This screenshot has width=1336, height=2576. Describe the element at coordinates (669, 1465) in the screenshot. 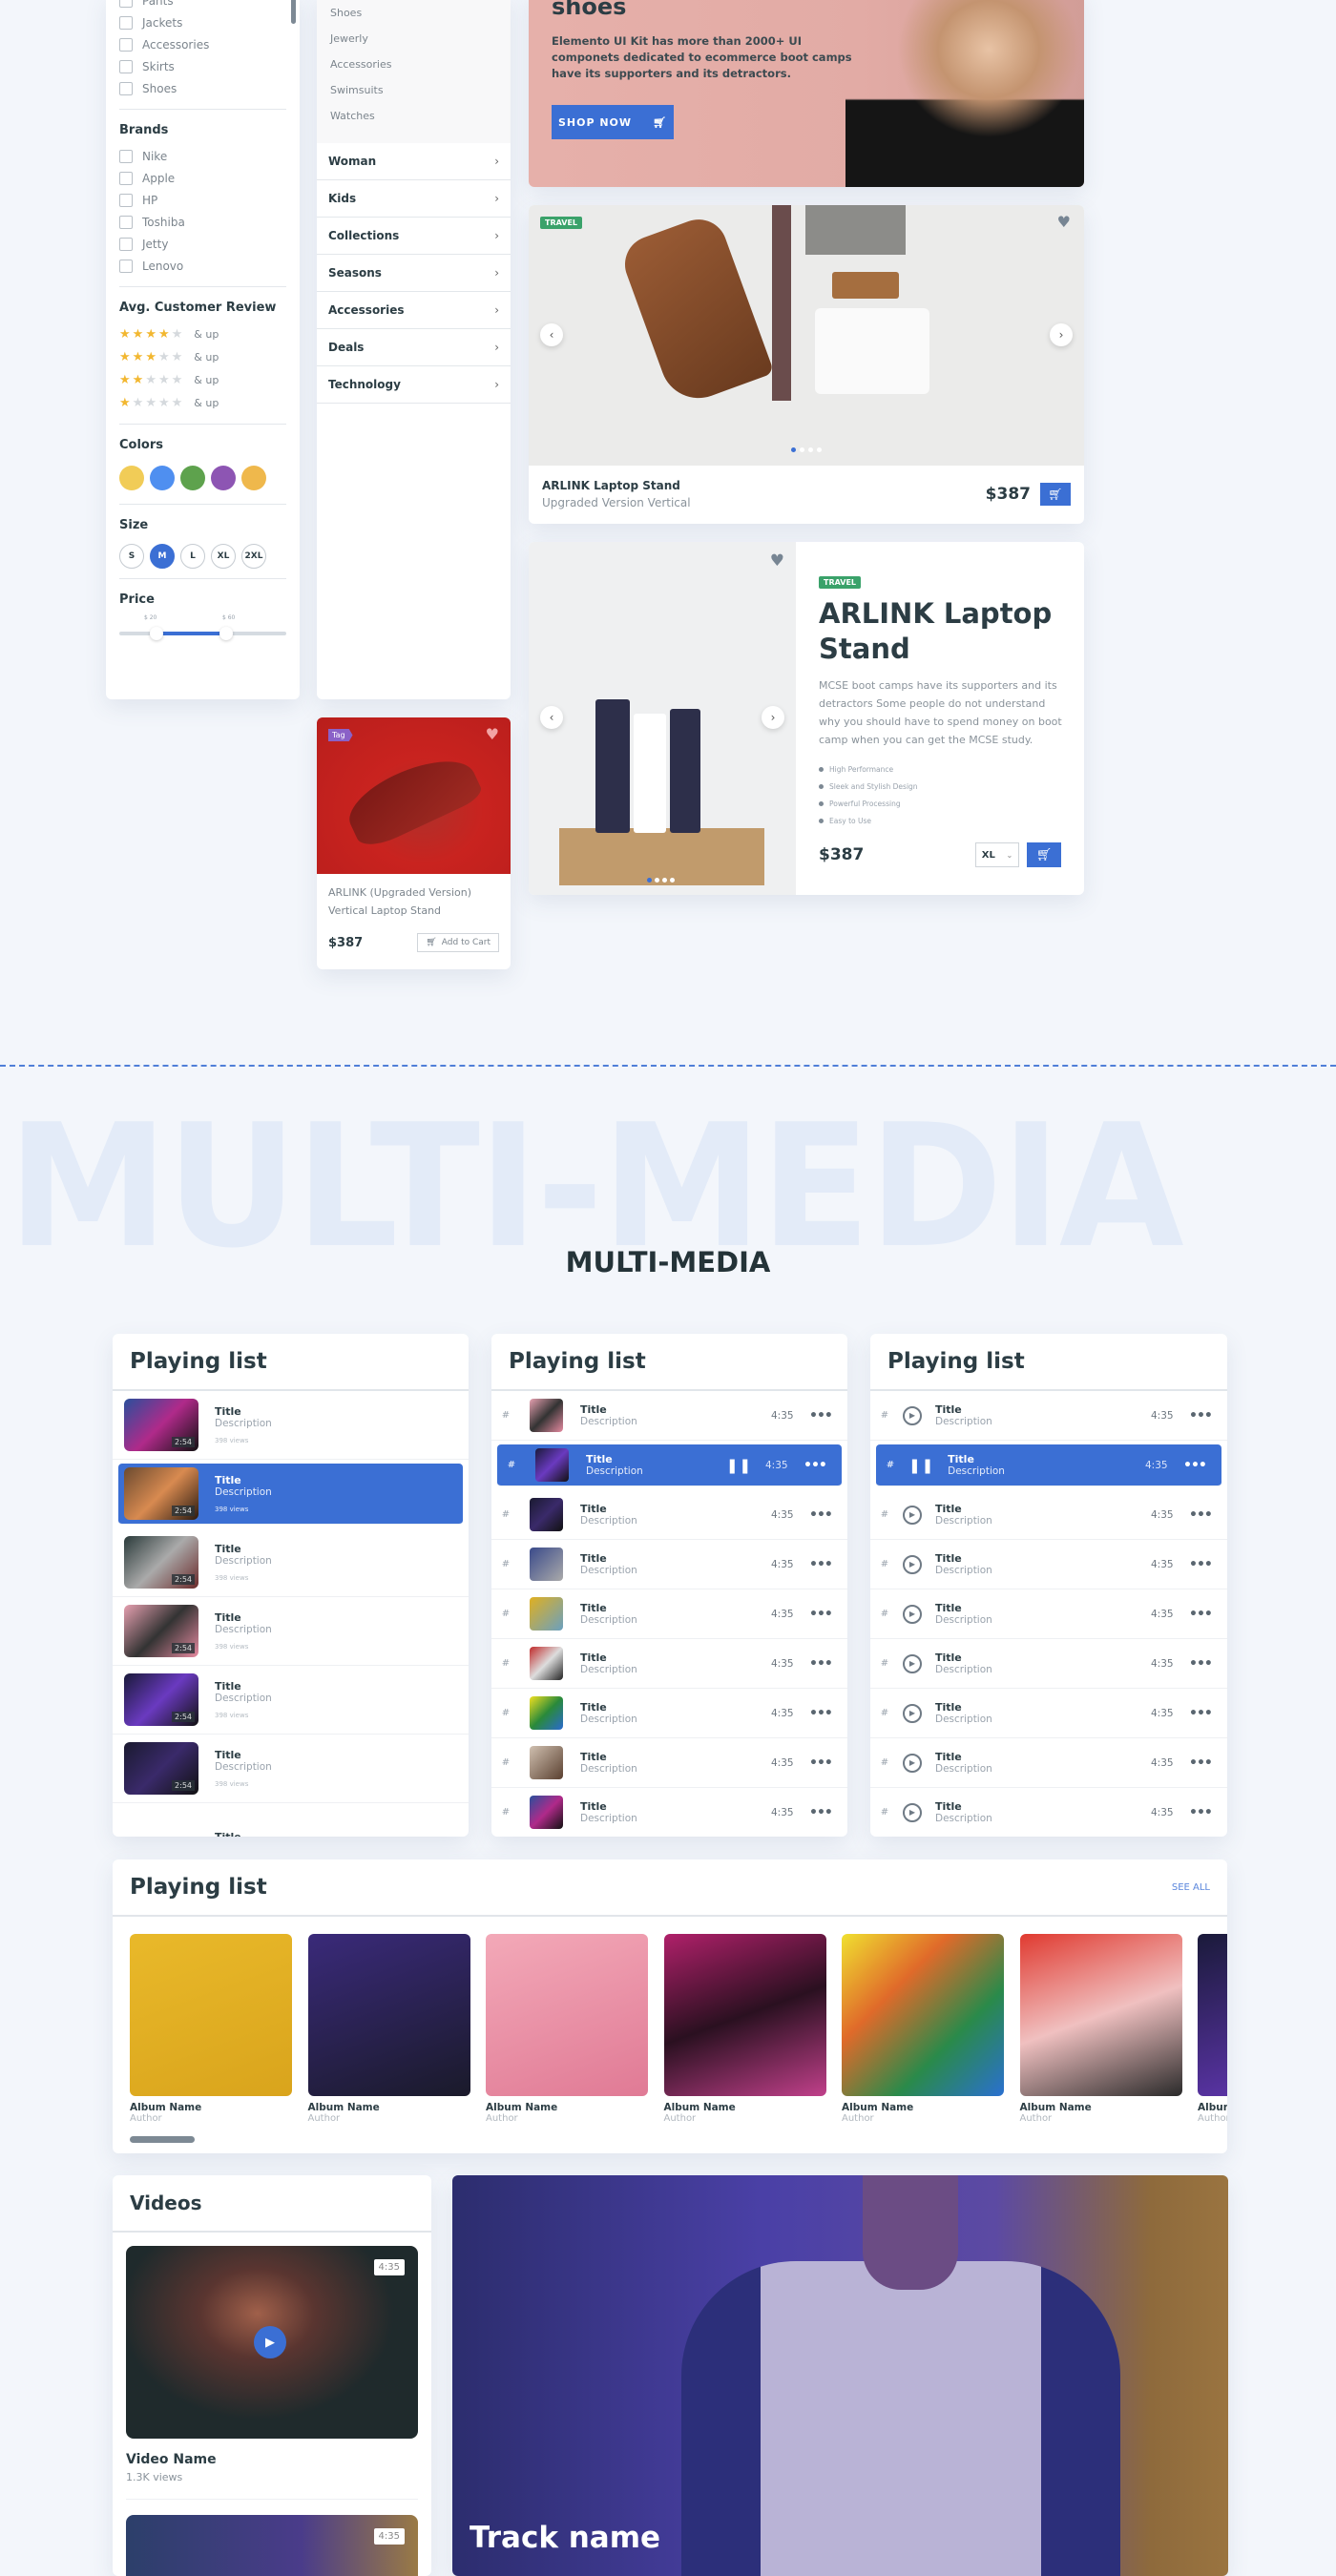

I see `playlist-track: # Title Description ❚❚ 4:35 •••` at that location.